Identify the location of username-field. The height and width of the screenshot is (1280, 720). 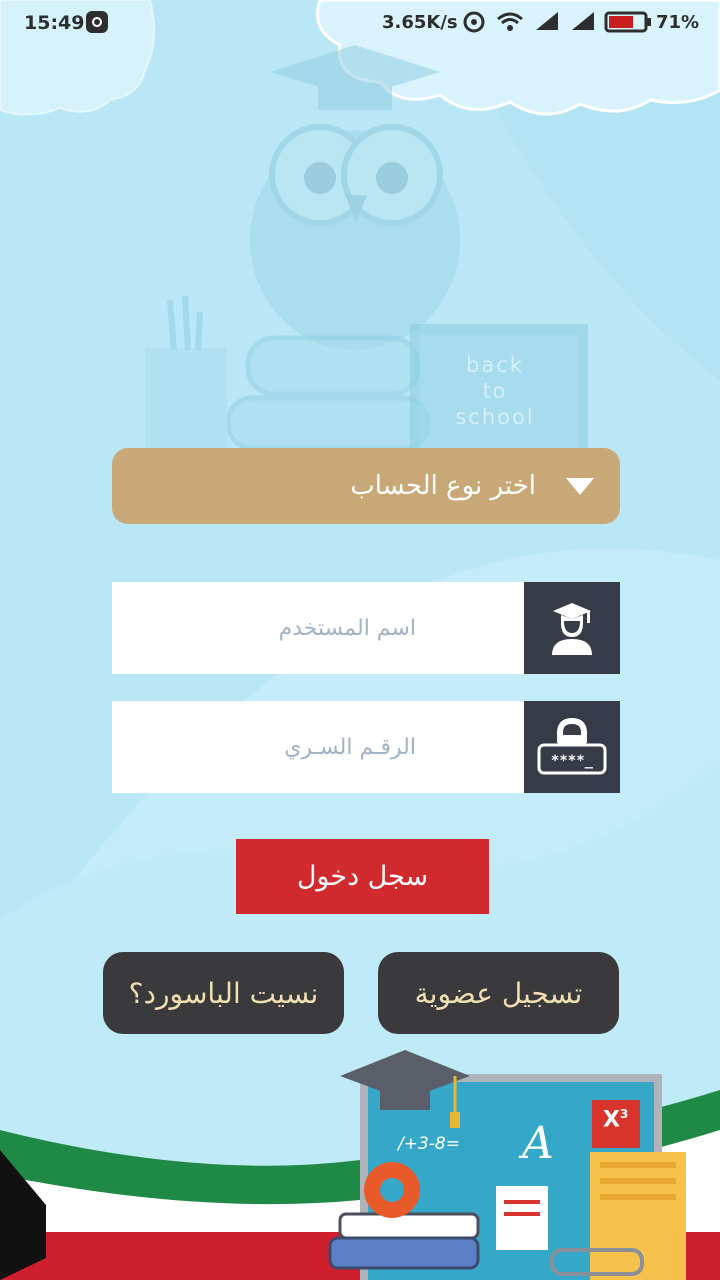
(366, 628).